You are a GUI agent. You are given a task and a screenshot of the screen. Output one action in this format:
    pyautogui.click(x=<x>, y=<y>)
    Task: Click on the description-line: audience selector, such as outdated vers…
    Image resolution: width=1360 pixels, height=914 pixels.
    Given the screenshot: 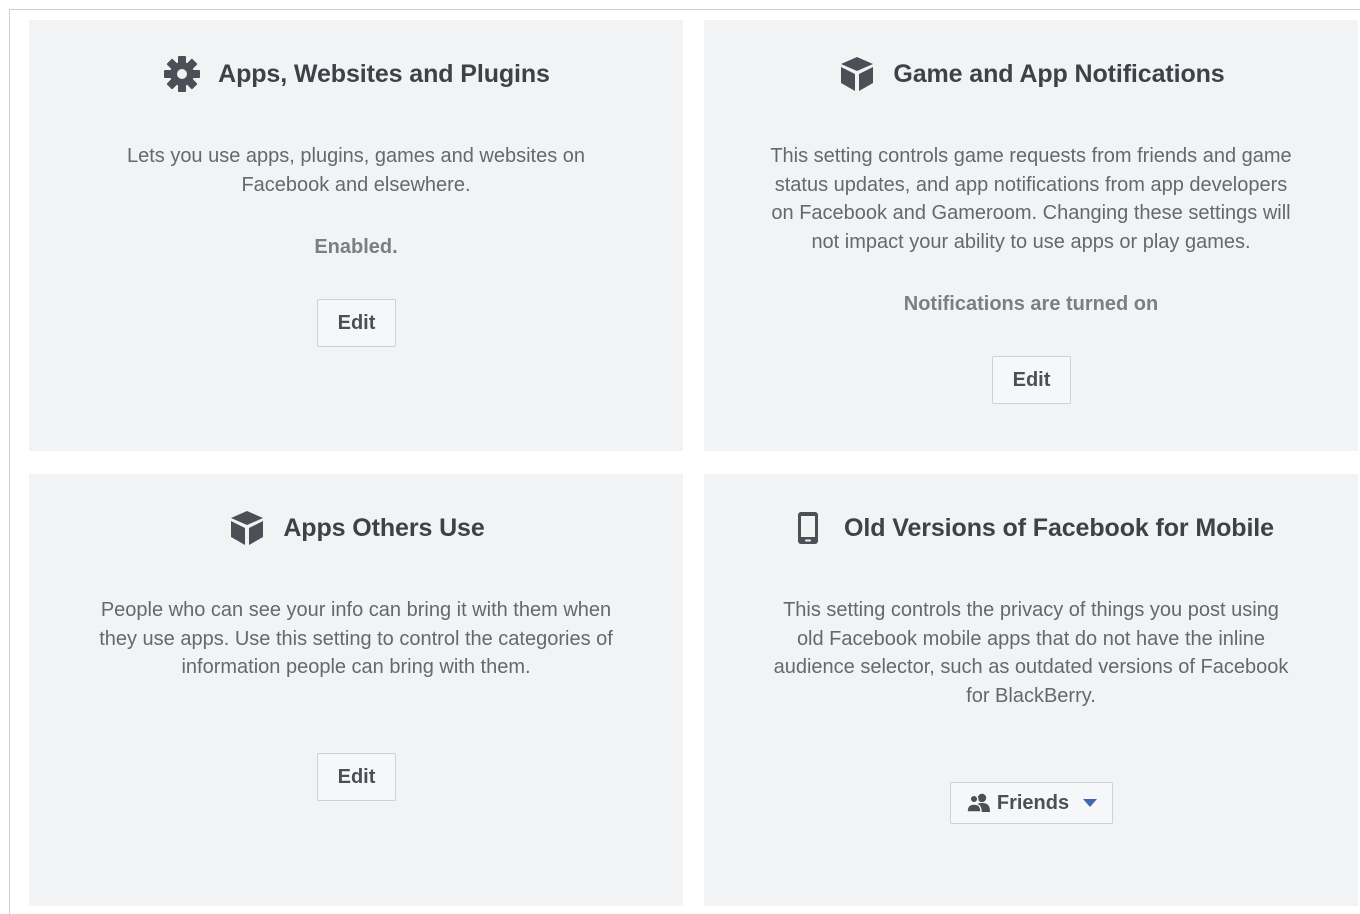 What is the action you would take?
    pyautogui.click(x=1031, y=667)
    